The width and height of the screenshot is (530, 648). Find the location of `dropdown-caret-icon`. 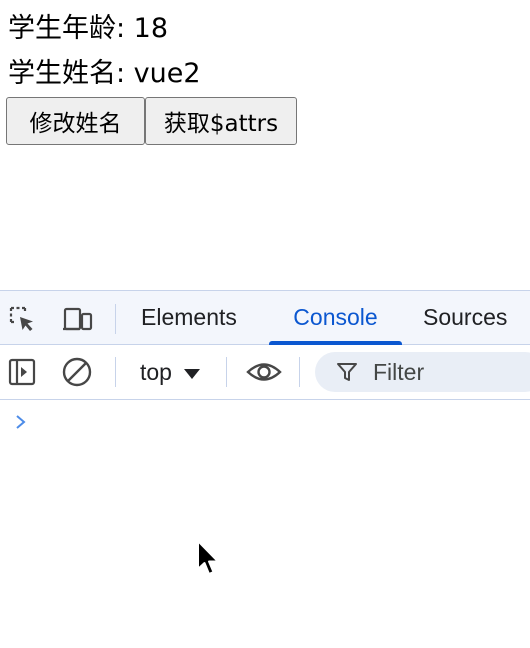

dropdown-caret-icon is located at coordinates (191, 373).